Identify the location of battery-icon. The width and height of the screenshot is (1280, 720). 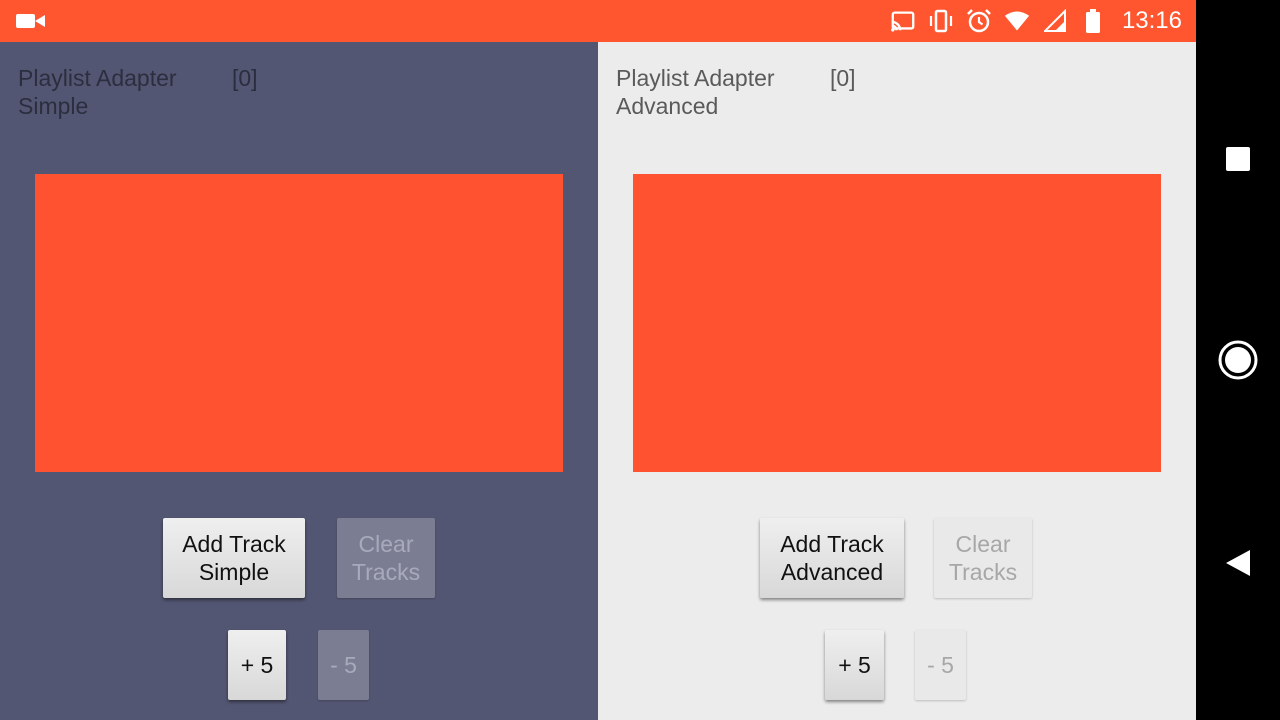
(1093, 21).